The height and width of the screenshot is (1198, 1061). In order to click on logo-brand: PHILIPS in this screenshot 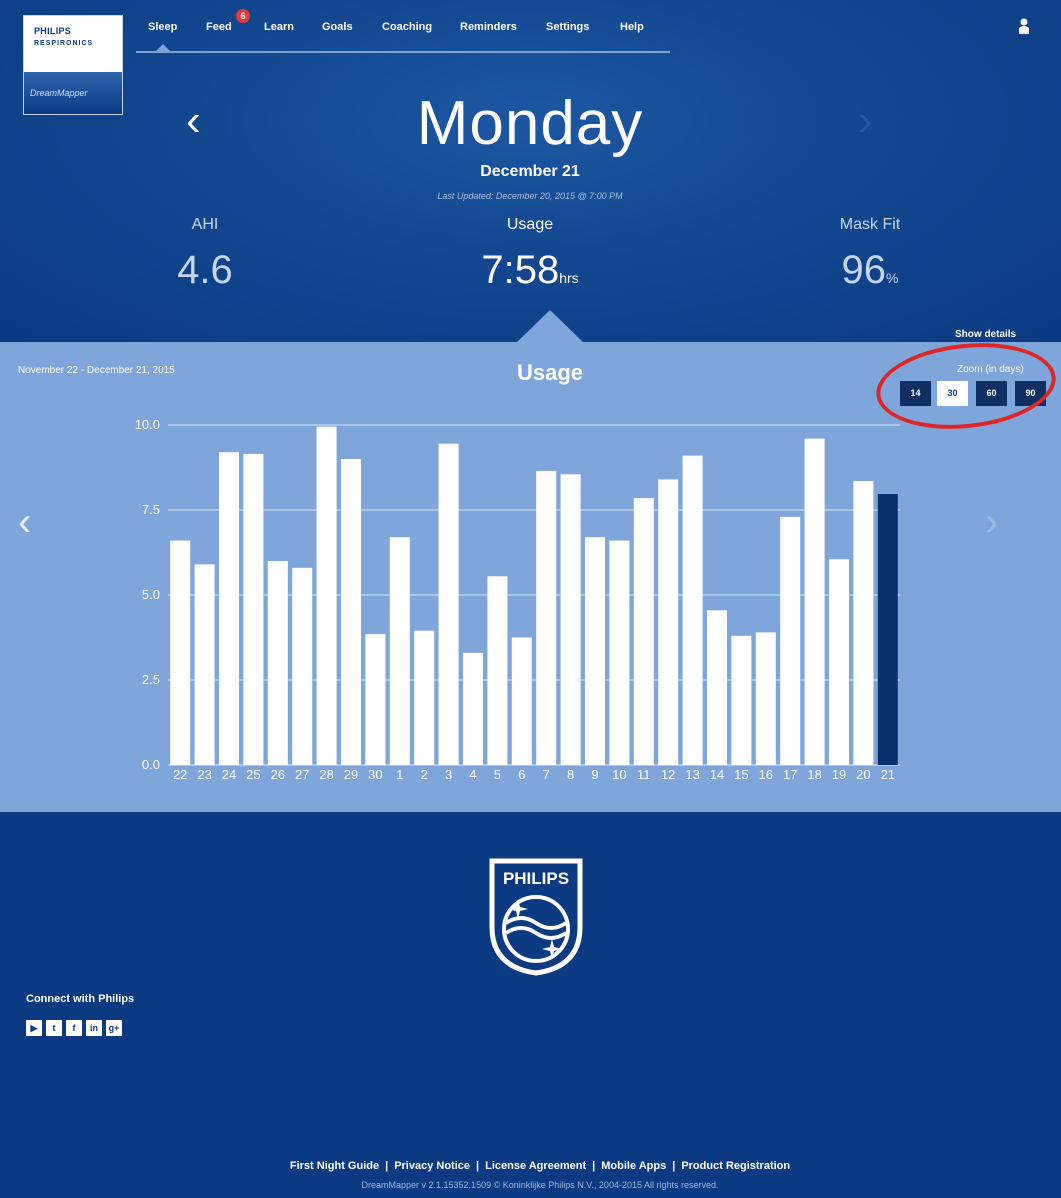, I will do `click(53, 31)`.